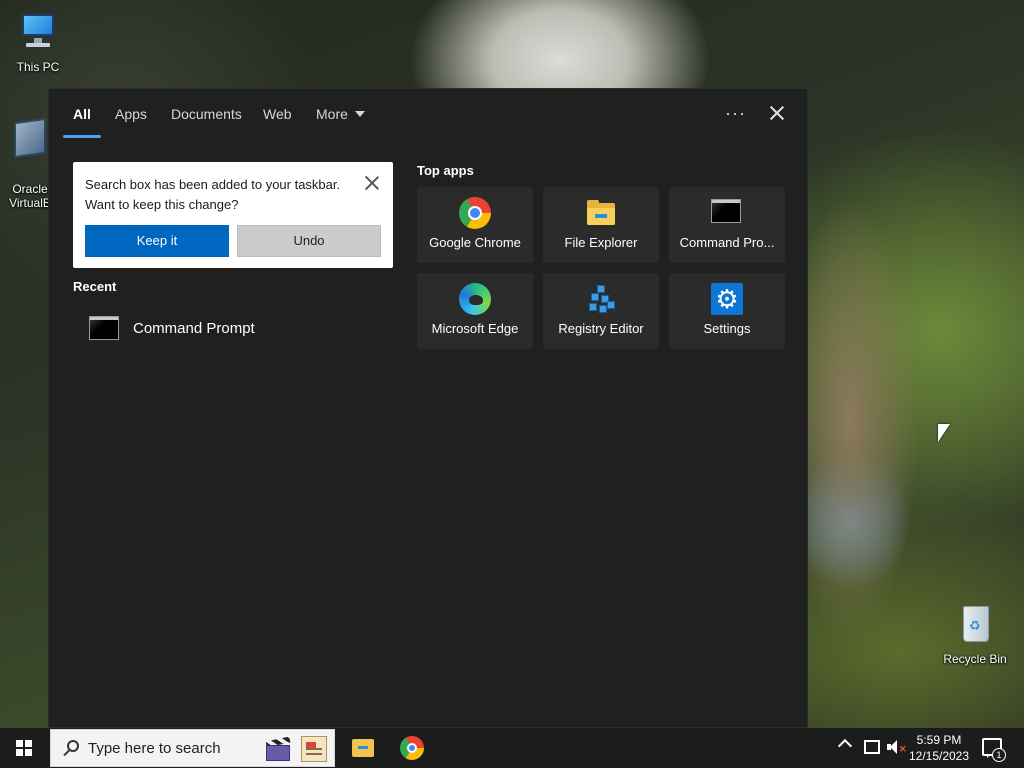 This screenshot has width=1024, height=768. I want to click on edge-icon, so click(475, 299).